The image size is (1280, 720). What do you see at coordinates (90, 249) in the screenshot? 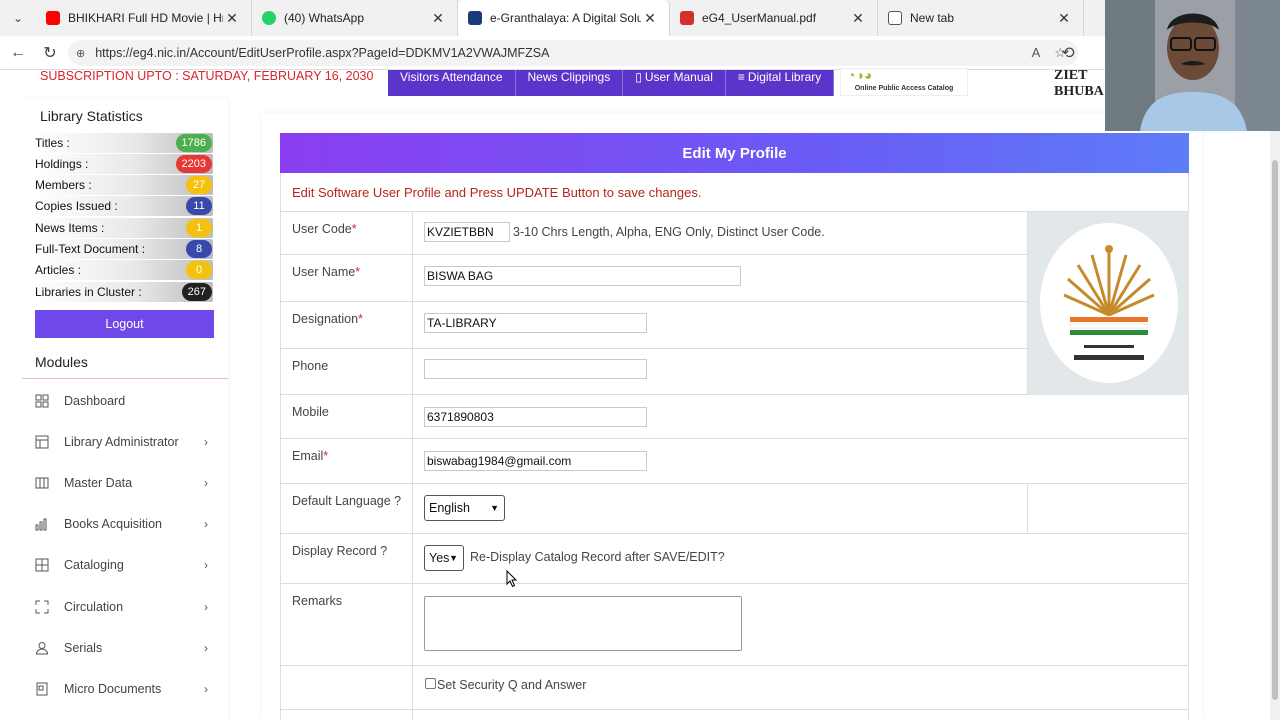
I see `stat-label: Full-Text Document :` at bounding box center [90, 249].